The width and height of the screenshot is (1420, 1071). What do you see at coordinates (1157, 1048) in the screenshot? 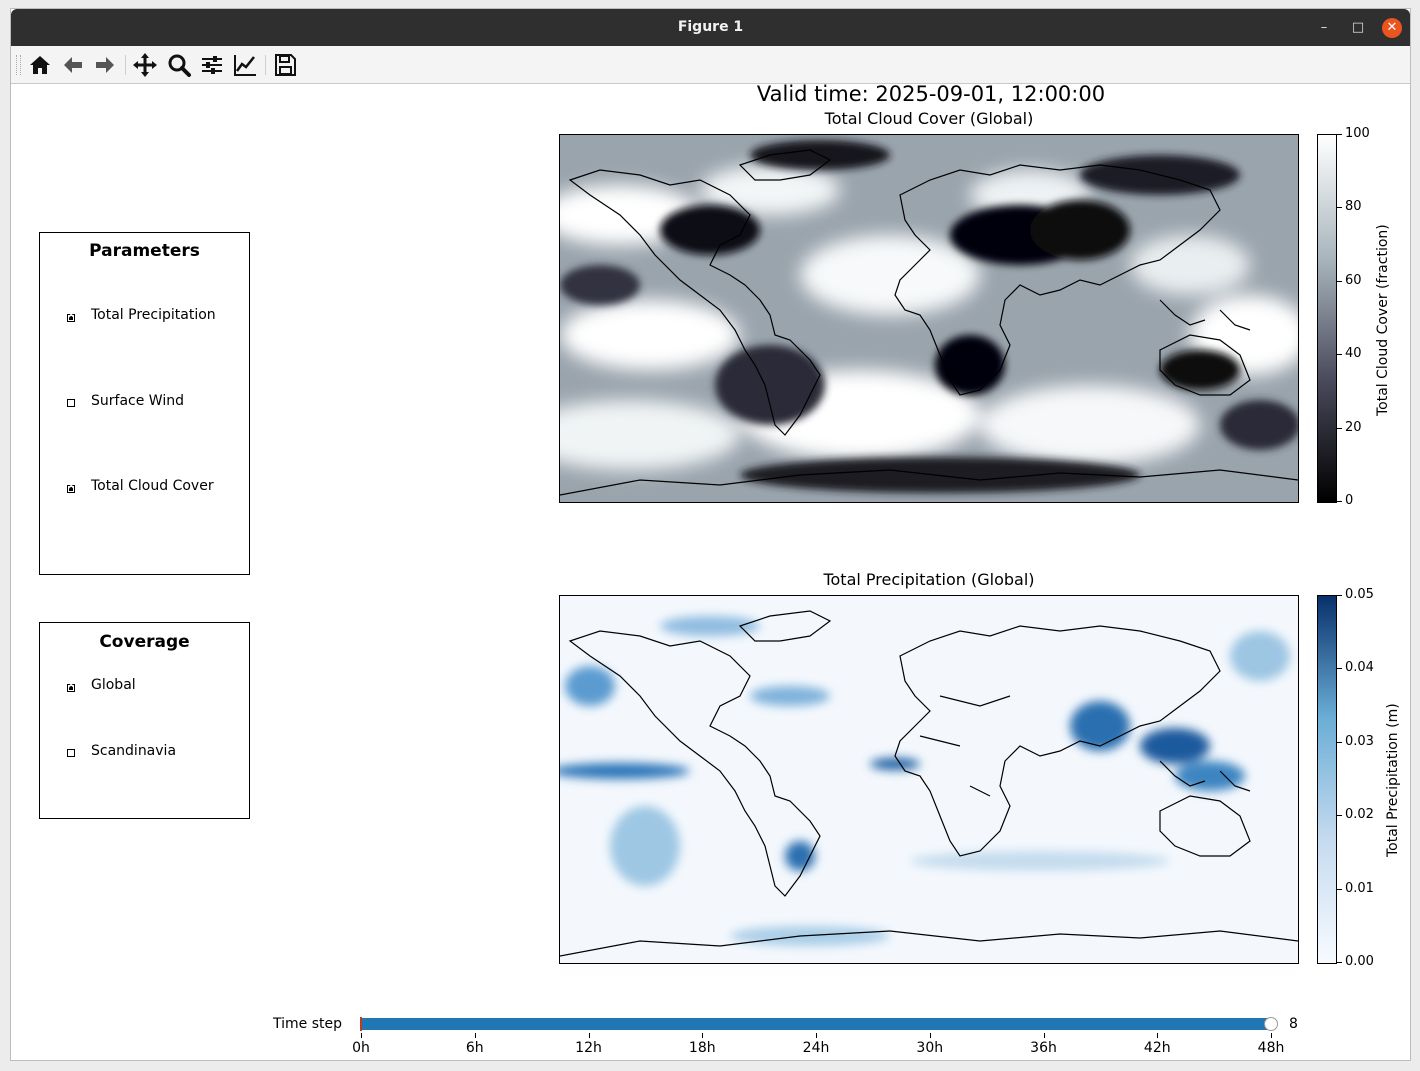
I see `slider-tick-label: 42h` at bounding box center [1157, 1048].